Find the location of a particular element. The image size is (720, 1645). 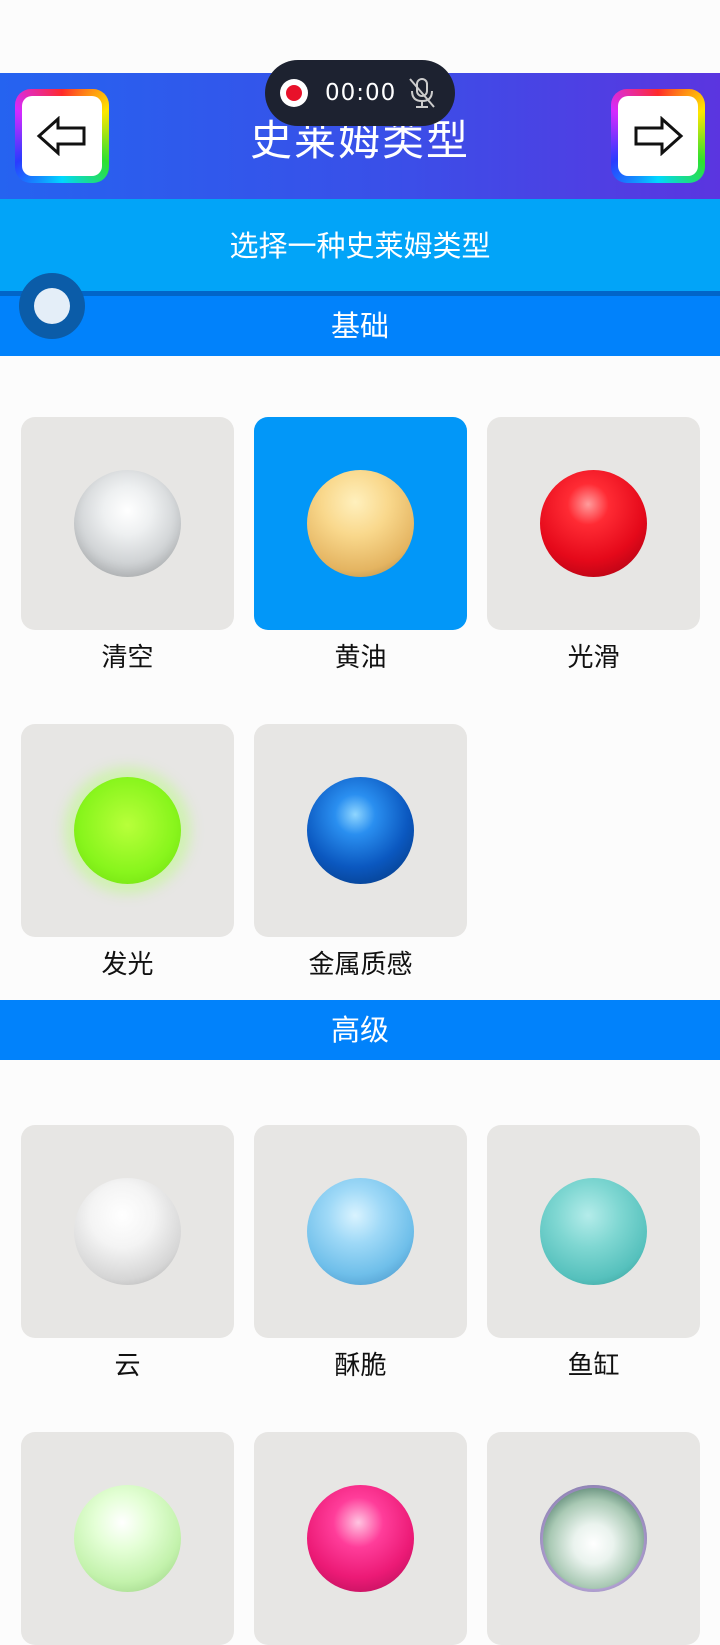

subtitle-banner: 选择一种史莱姆类型 is located at coordinates (360, 245).